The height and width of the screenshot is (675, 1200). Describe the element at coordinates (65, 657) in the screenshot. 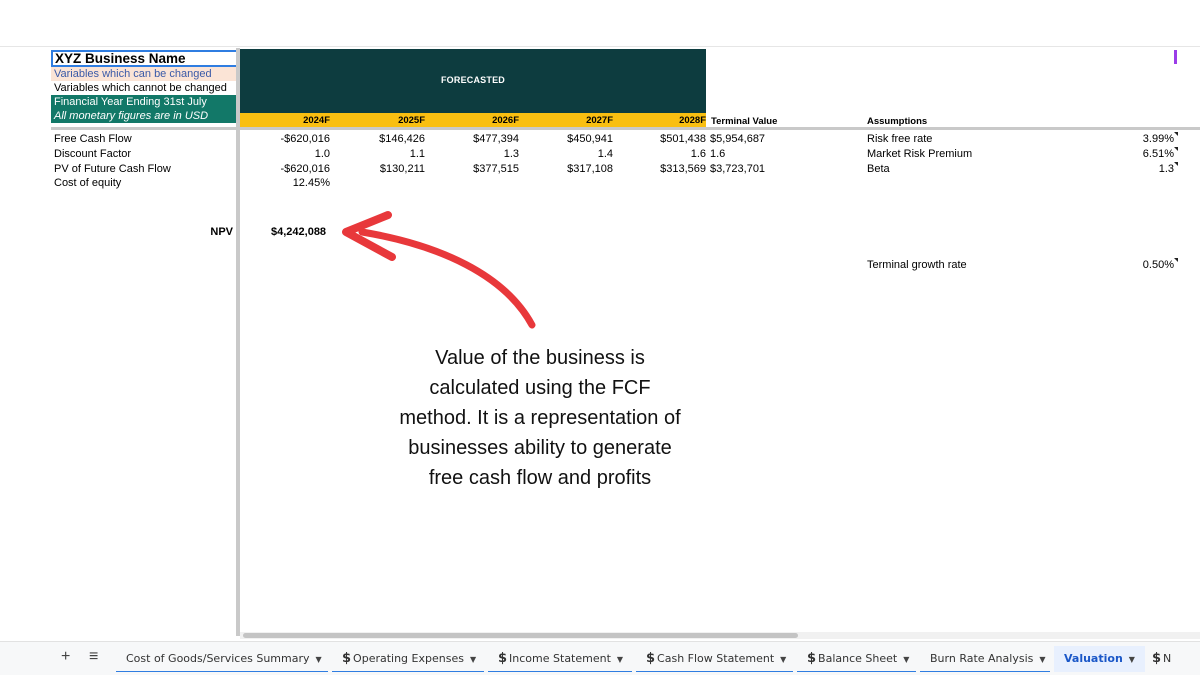

I see `add-sheet-button: +` at that location.